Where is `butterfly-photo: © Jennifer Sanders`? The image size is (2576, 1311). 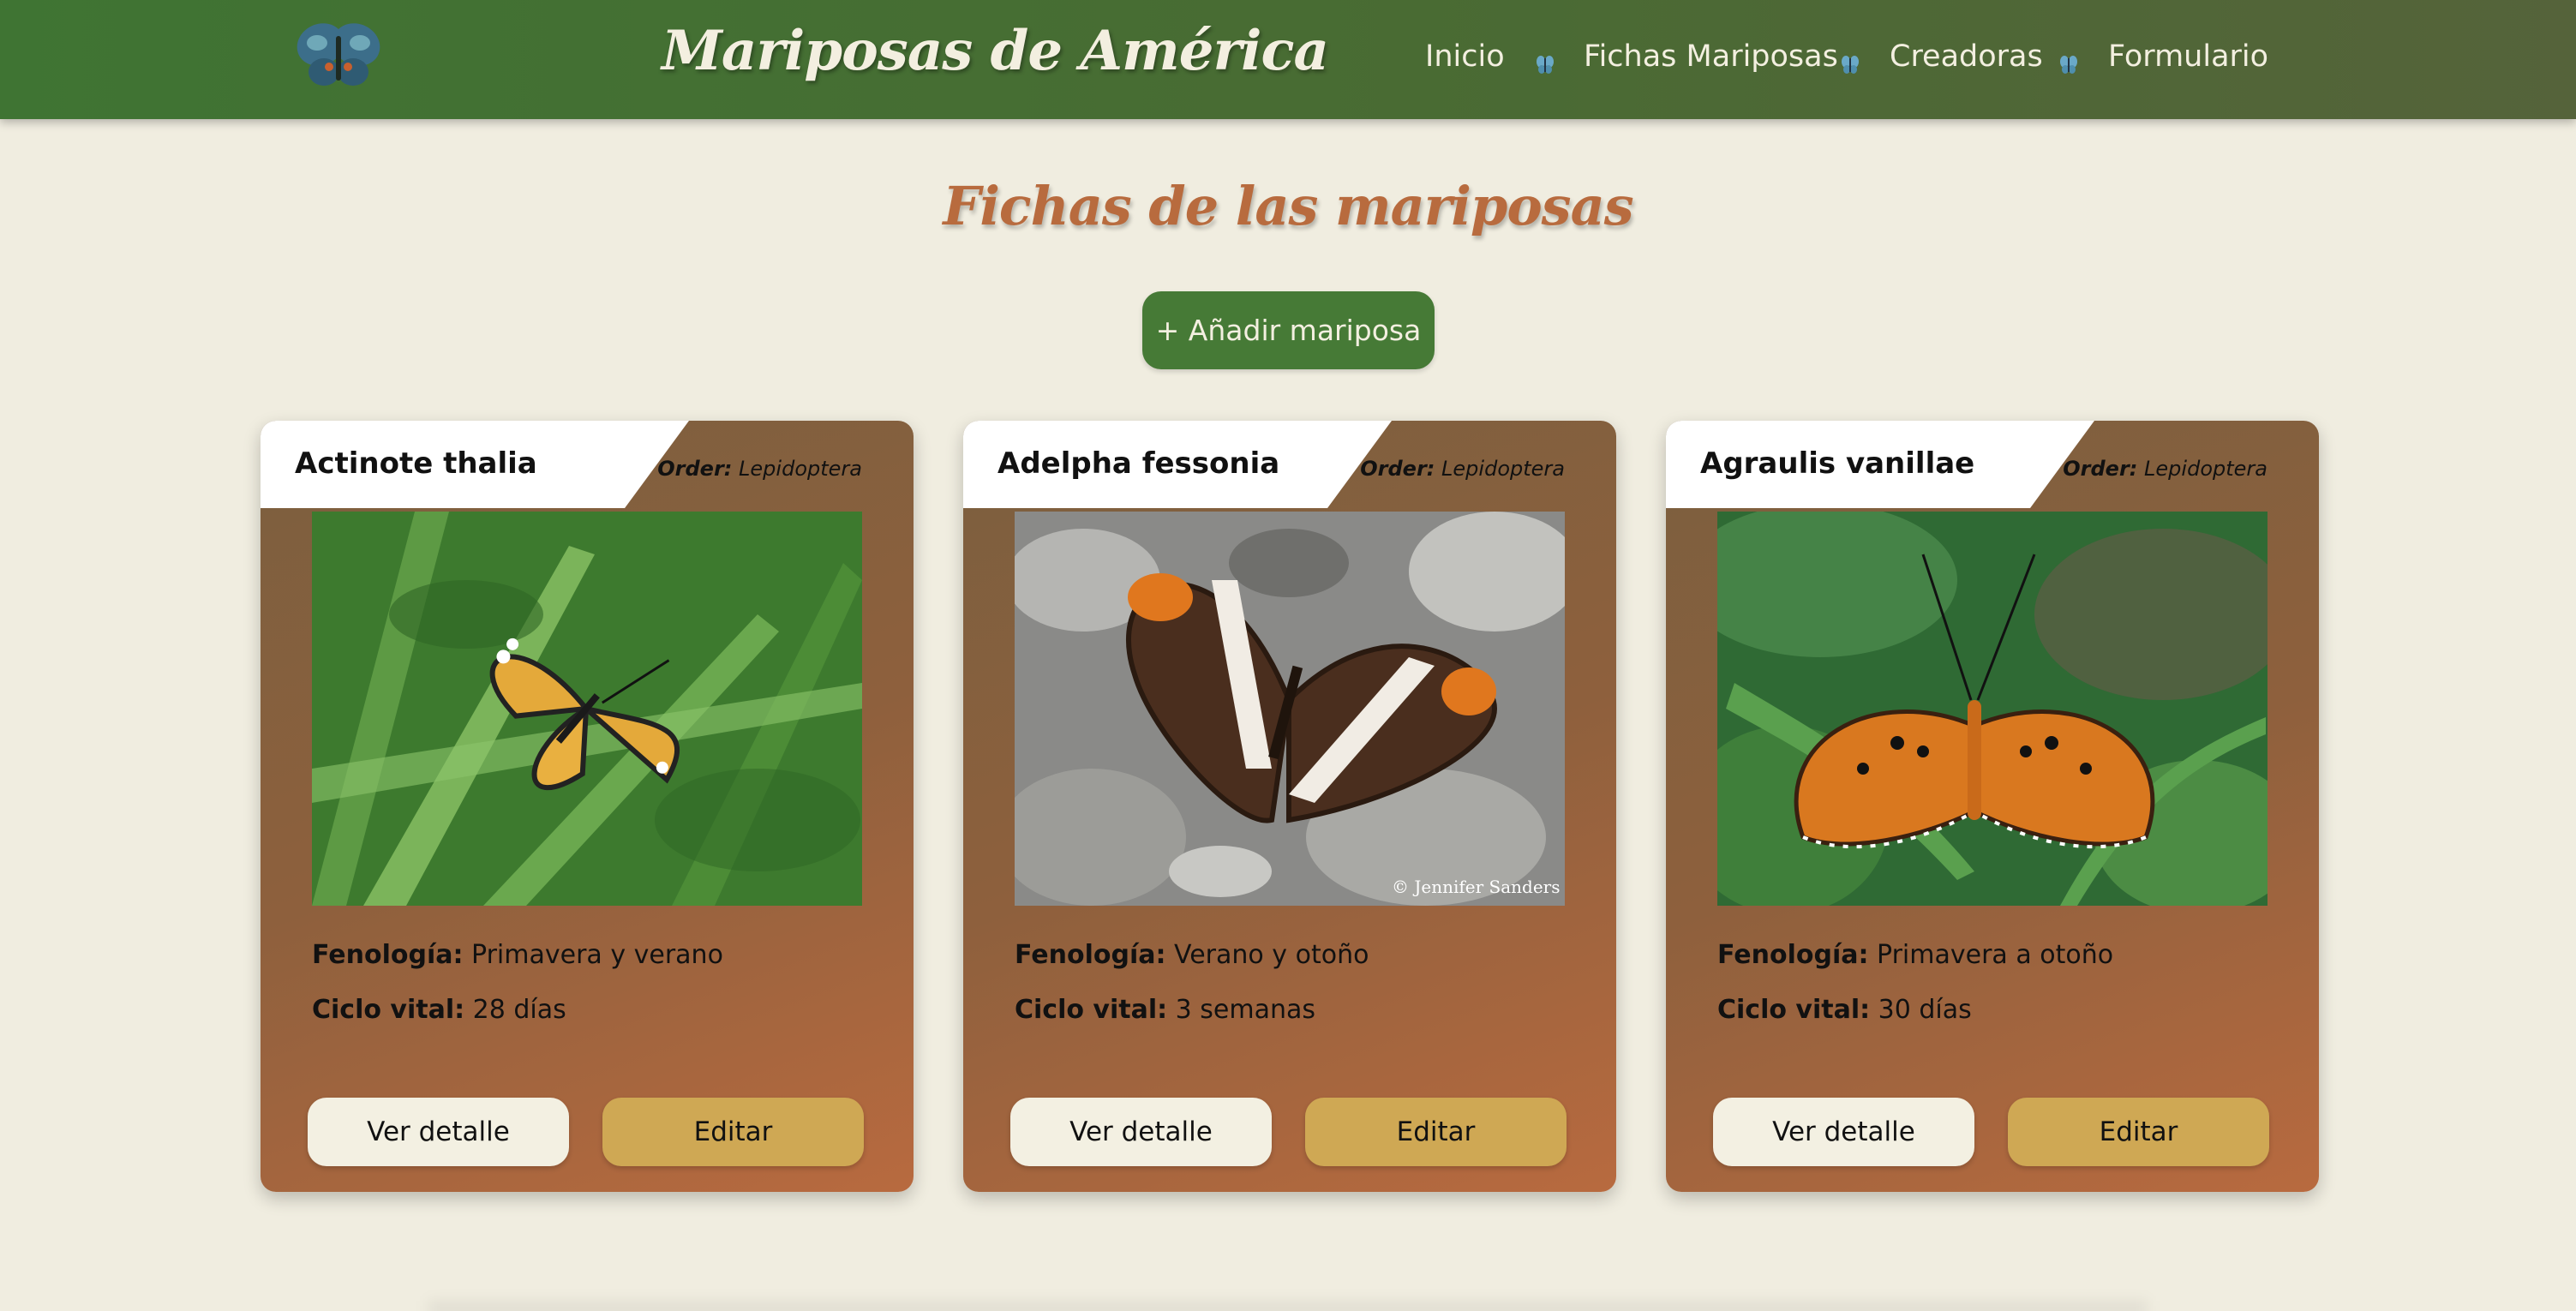 butterfly-photo: © Jennifer Sanders is located at coordinates (1290, 709).